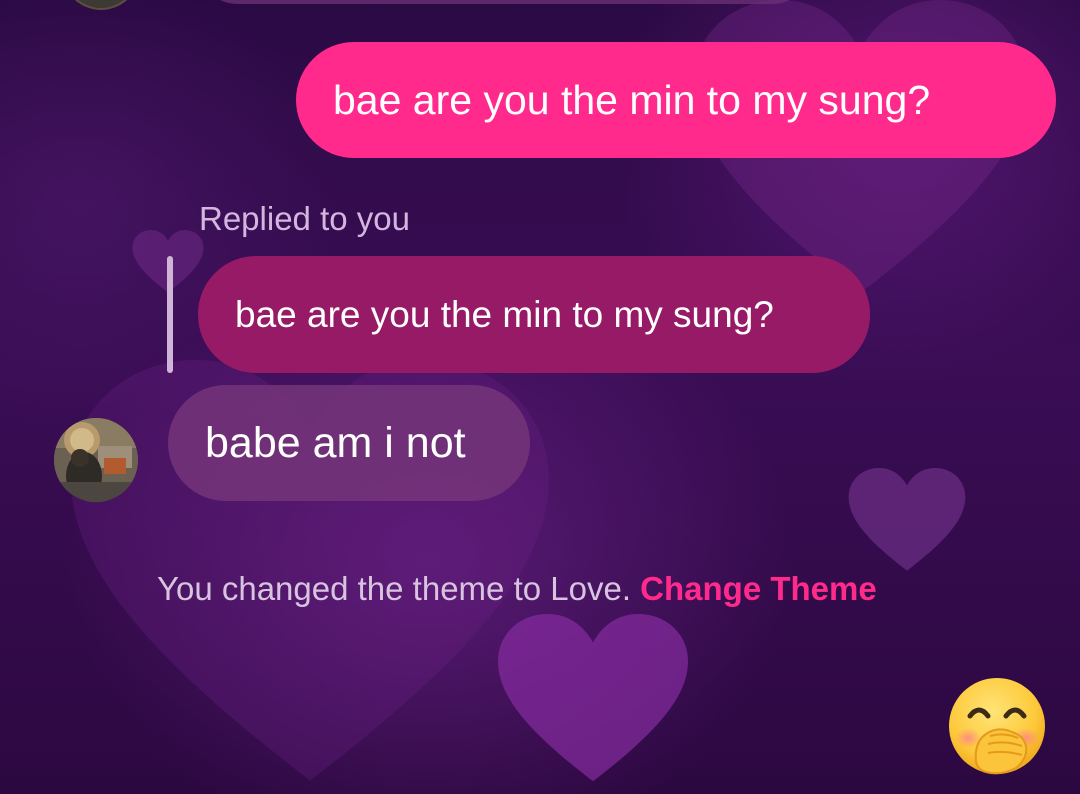  I want to click on change-theme-link: Change Theme, so click(758, 588).